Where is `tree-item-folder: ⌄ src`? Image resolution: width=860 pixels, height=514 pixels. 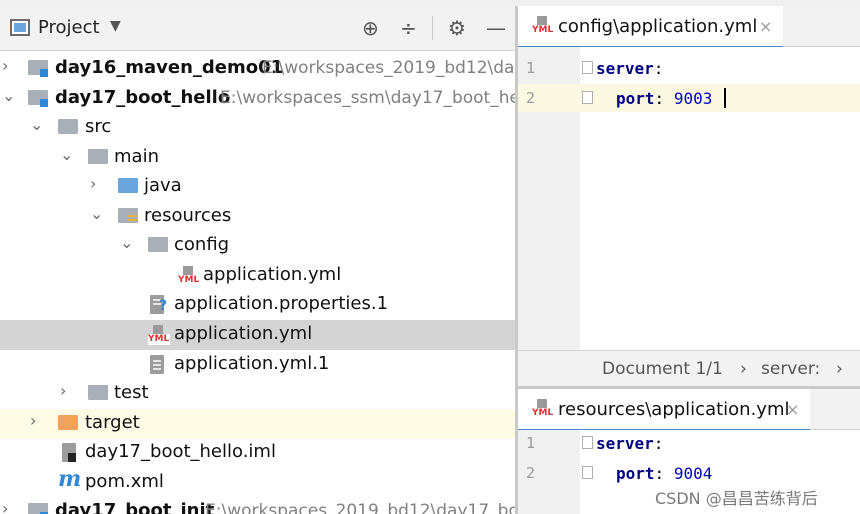
tree-item-folder: ⌄ src is located at coordinates (257, 128).